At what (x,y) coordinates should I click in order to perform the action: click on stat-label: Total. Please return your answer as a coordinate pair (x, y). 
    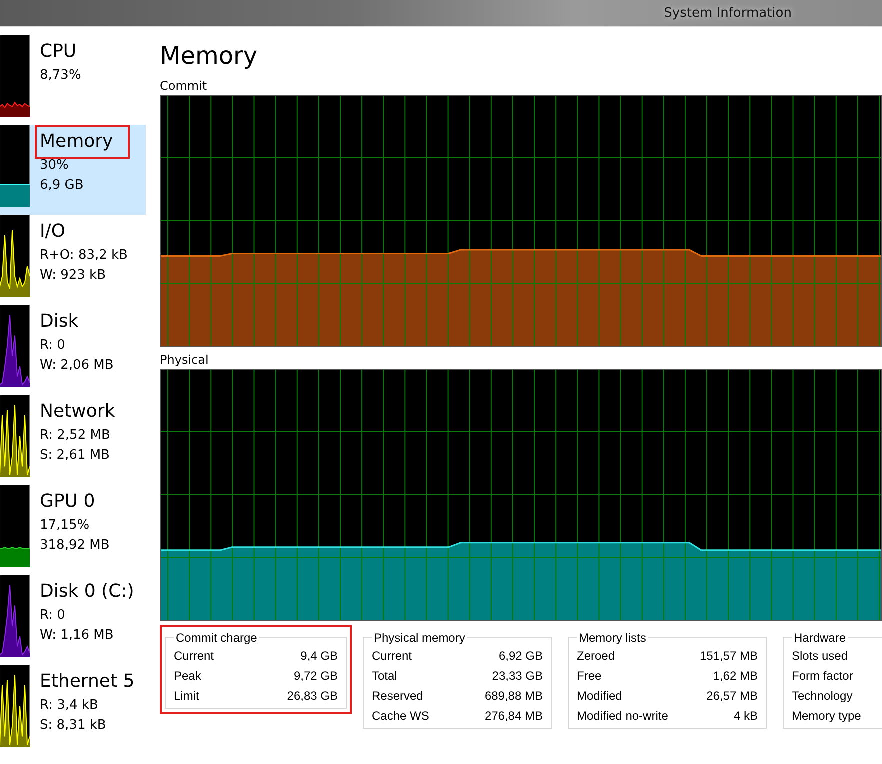
    Looking at the image, I should click on (385, 676).